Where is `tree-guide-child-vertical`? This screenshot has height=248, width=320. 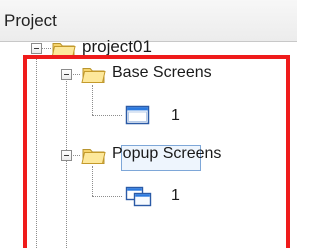 tree-guide-child-vertical is located at coordinates (66, 161).